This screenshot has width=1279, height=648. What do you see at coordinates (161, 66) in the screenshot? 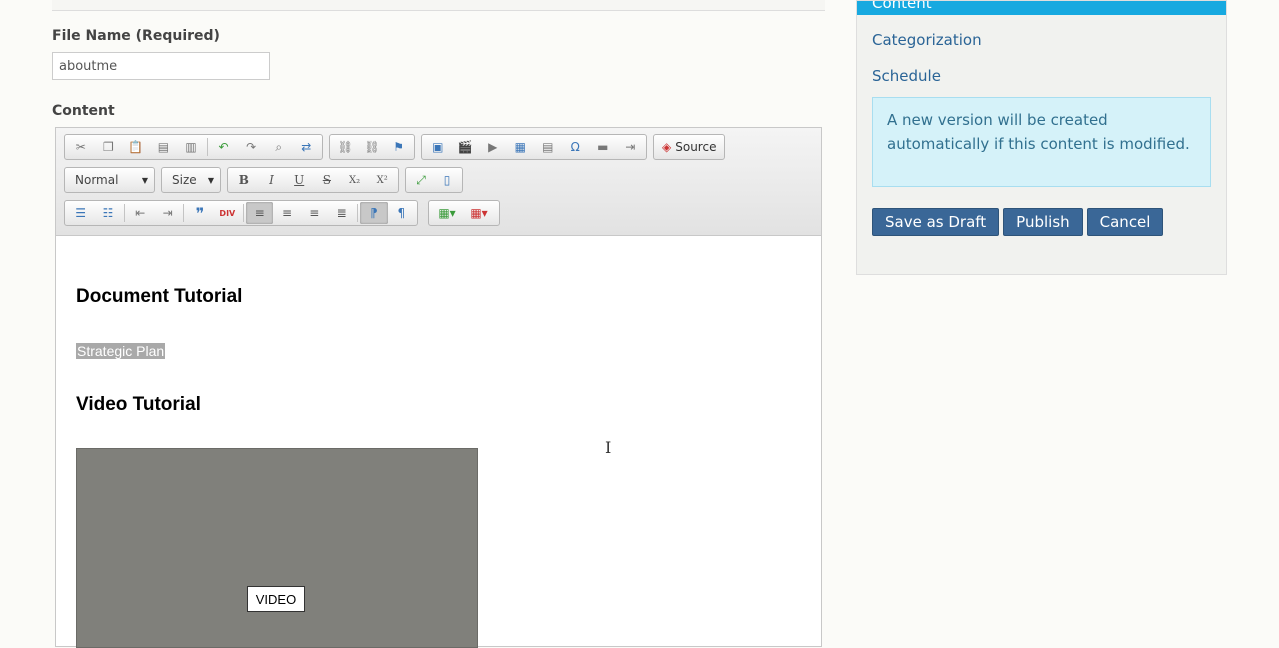
I see `file-name-input` at bounding box center [161, 66].